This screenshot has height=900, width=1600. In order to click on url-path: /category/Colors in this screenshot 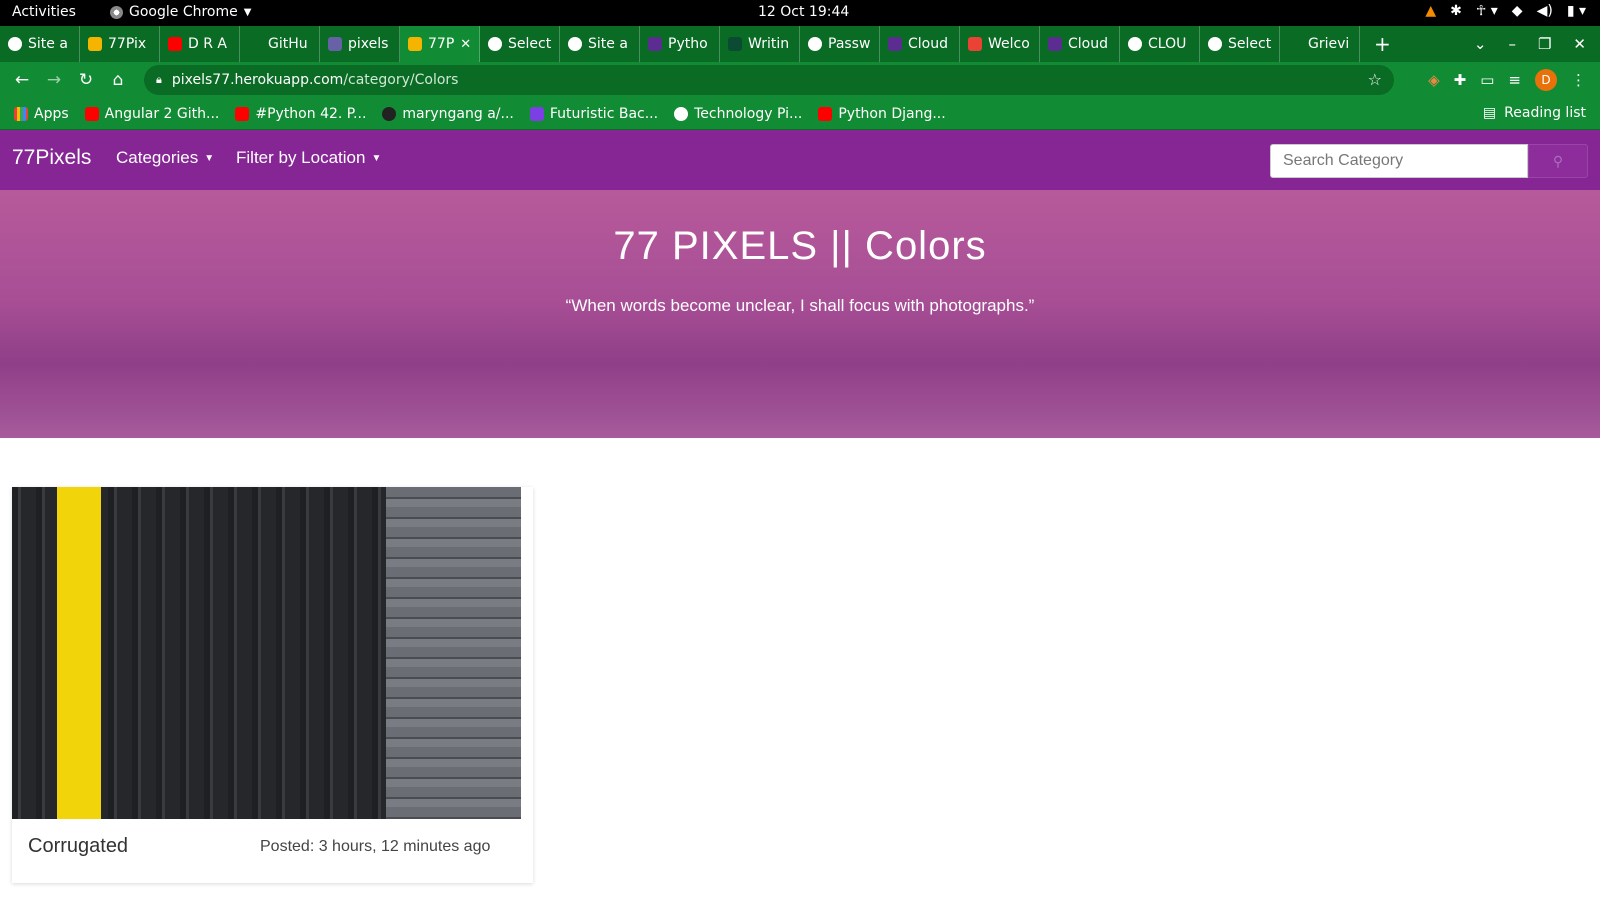, I will do `click(401, 80)`.